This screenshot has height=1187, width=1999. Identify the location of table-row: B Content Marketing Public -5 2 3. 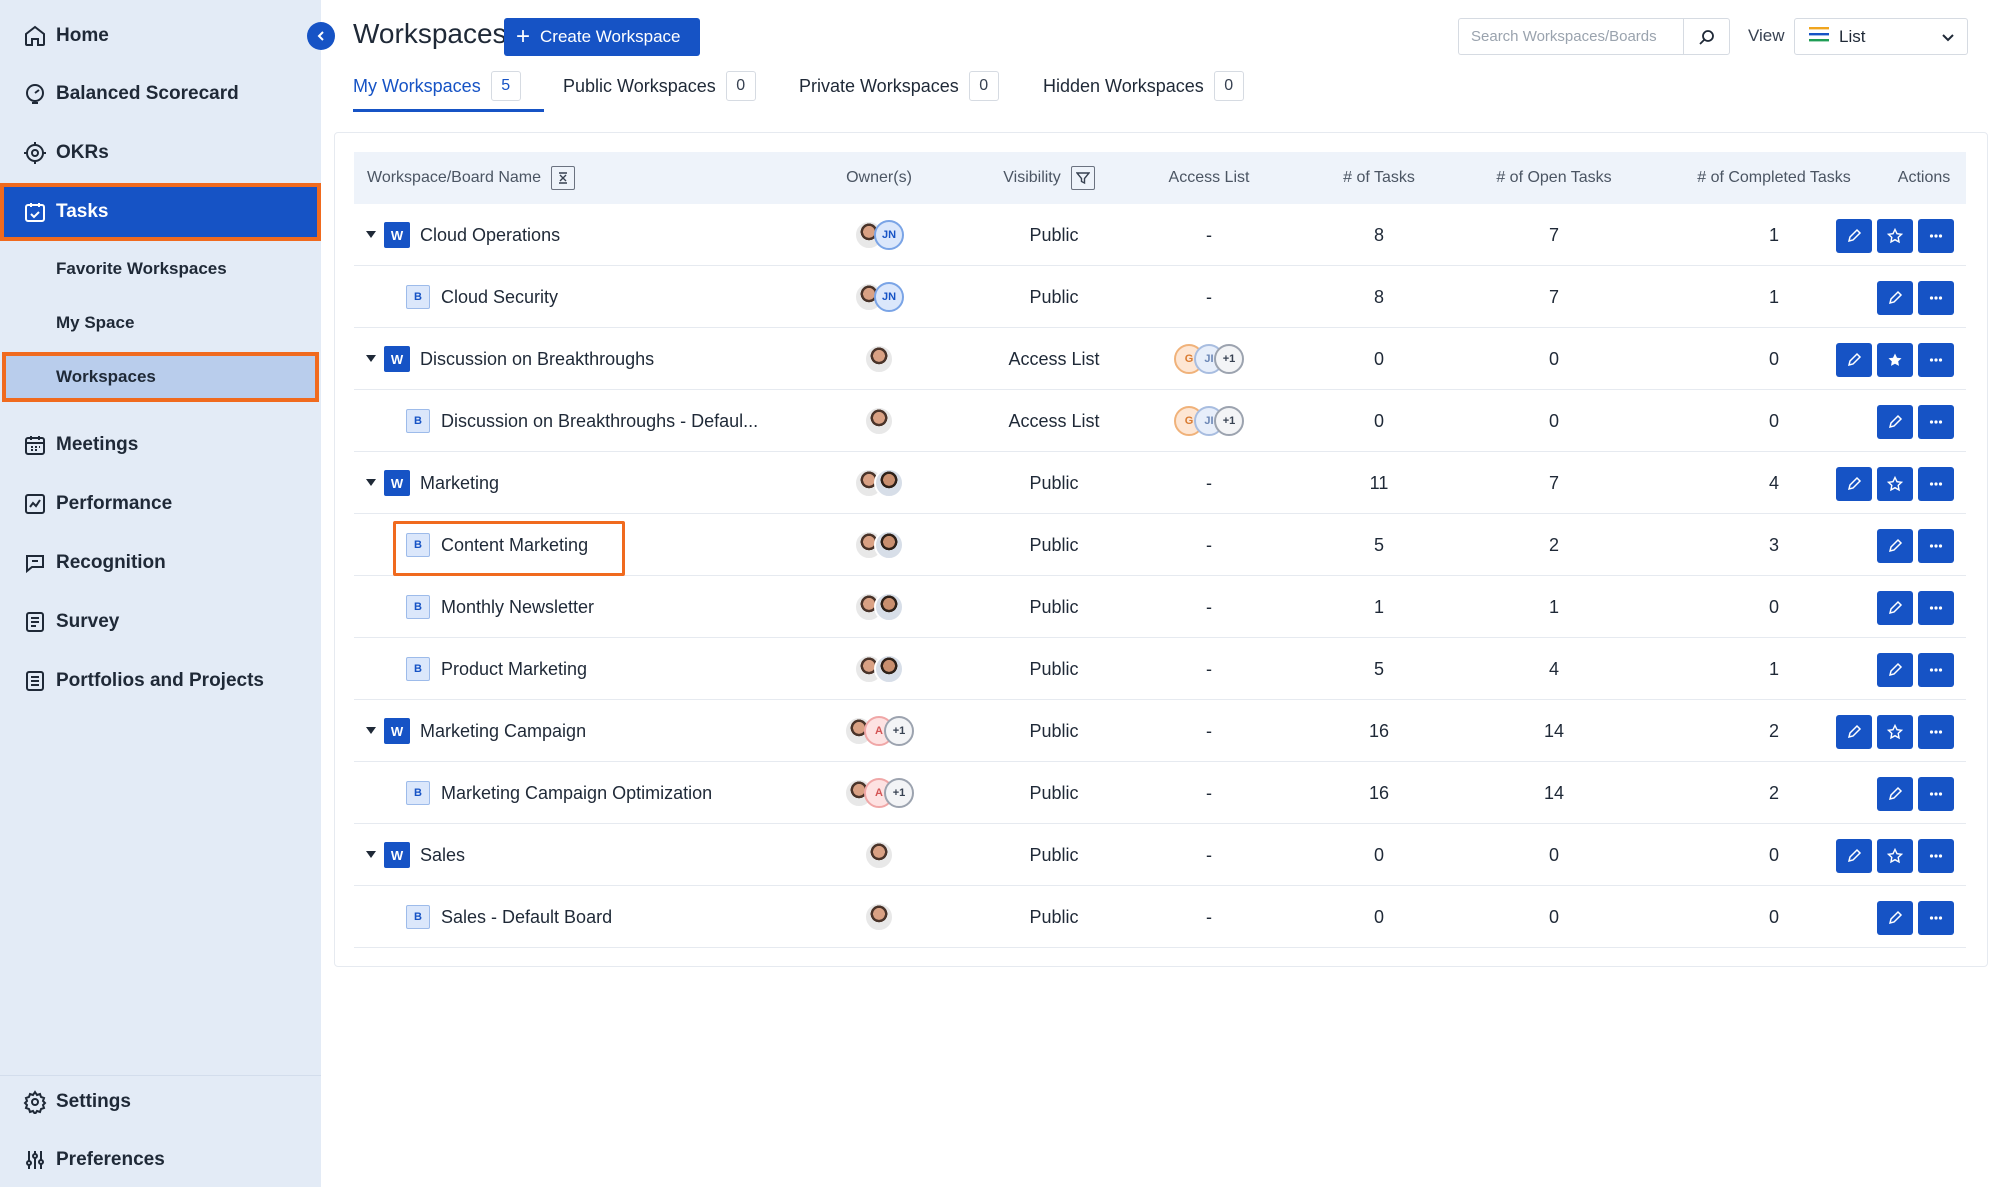
(1160, 545).